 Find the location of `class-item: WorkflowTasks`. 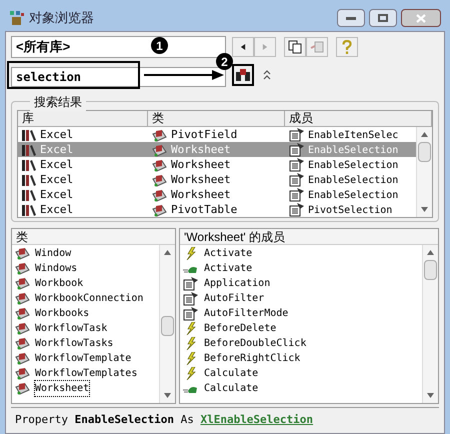

class-item: WorkflowTasks is located at coordinates (74, 343).